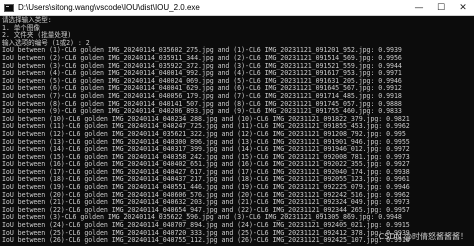 Image resolution: width=474 pixels, height=246 pixels. What do you see at coordinates (21, 27) in the screenshot?
I see `console-line: 1. 单个图像` at bounding box center [21, 27].